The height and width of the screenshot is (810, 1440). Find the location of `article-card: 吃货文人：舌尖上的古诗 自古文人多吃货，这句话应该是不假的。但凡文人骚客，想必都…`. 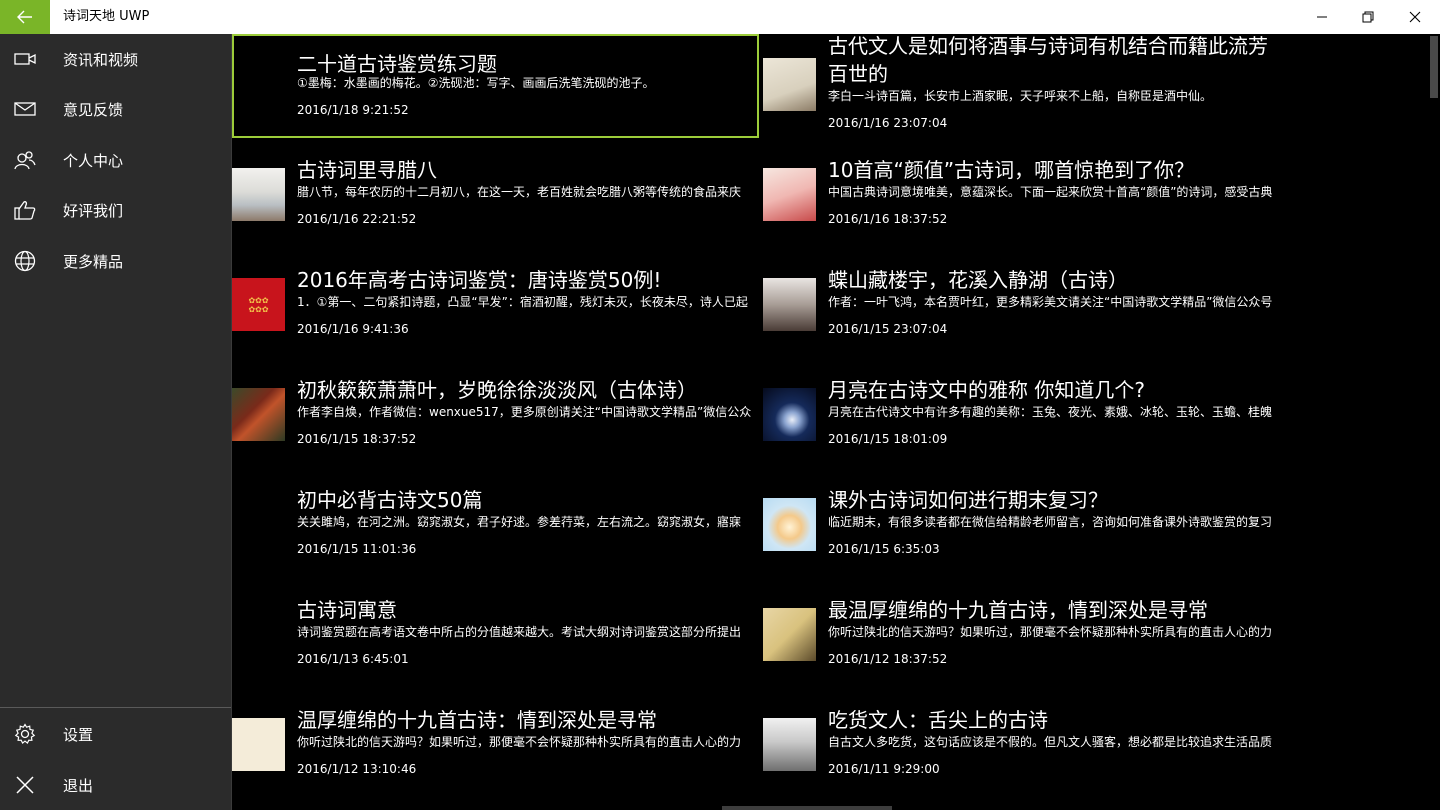

article-card: 吃货文人：舌尖上的古诗 自古文人多吃货，这句话应该是不假的。但凡文人骚客，想必都… is located at coordinates (1026, 745).